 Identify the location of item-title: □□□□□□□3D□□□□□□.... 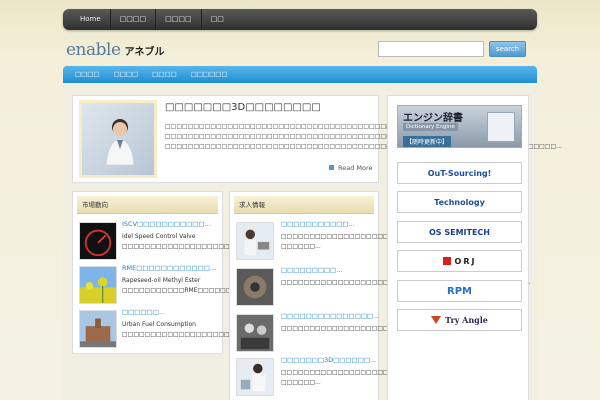
(328, 360).